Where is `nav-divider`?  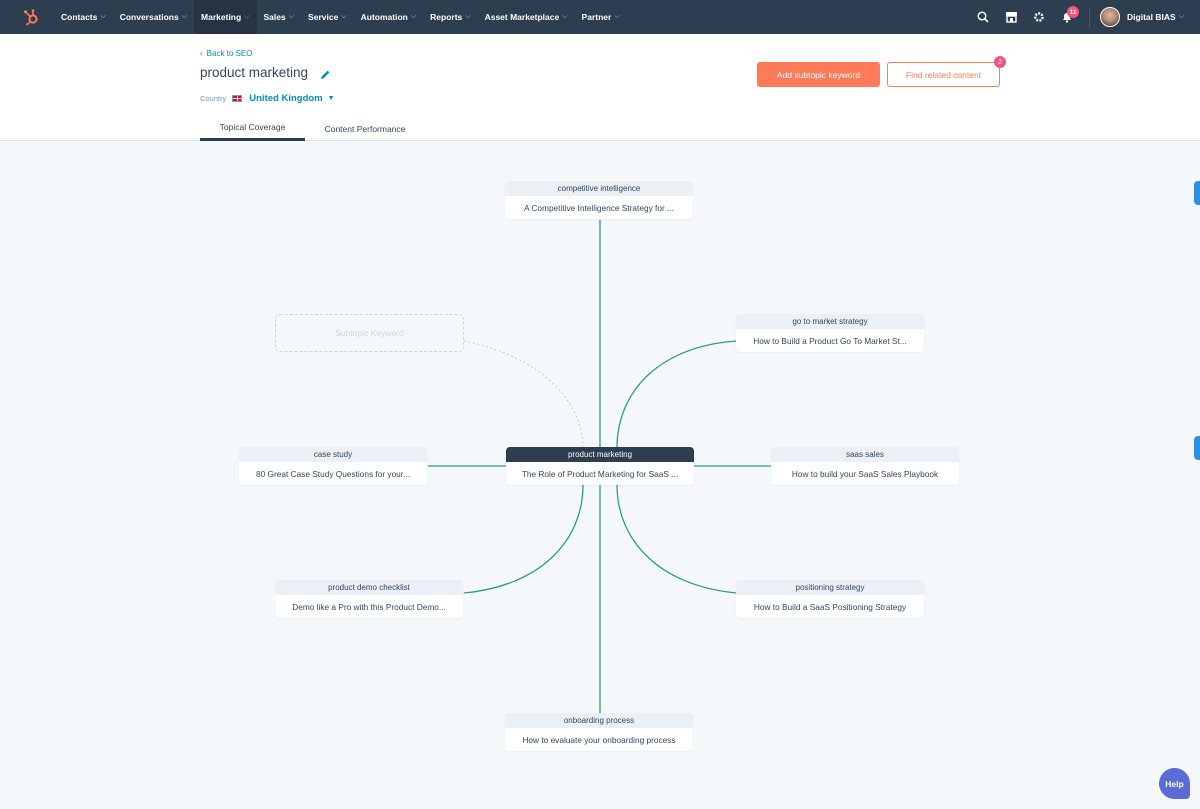 nav-divider is located at coordinates (1090, 17).